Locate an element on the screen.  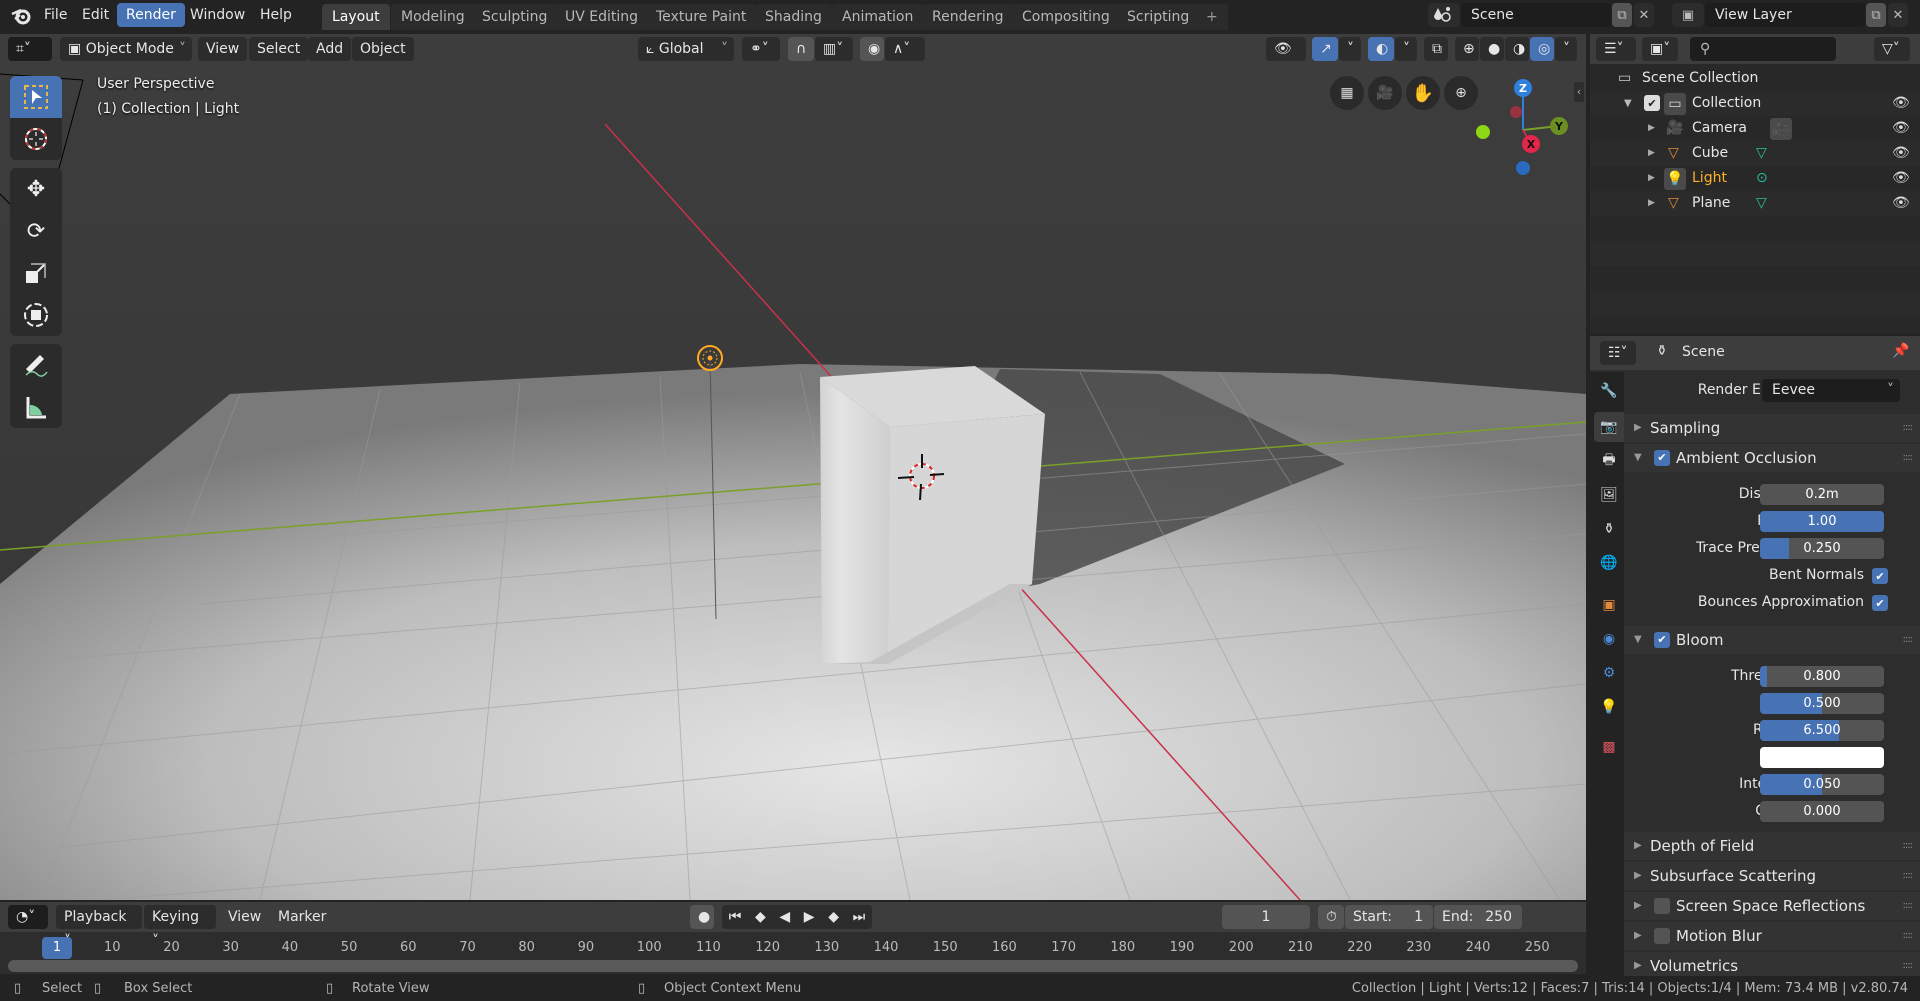
mesh-data-icon: ▽ is located at coordinates (1761, 153).